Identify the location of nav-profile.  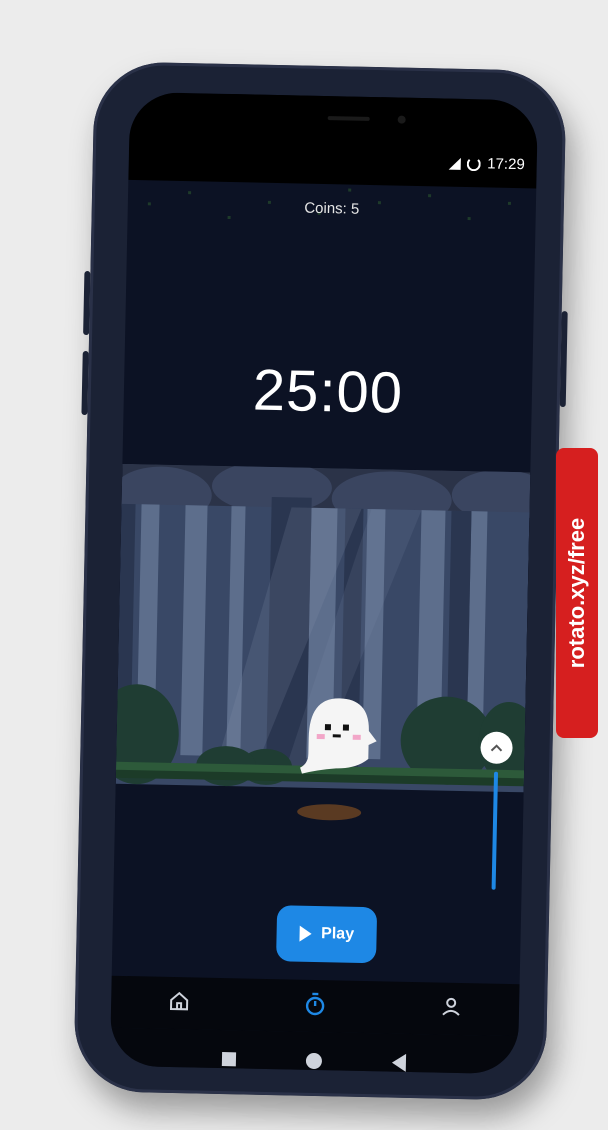
(451, 1008).